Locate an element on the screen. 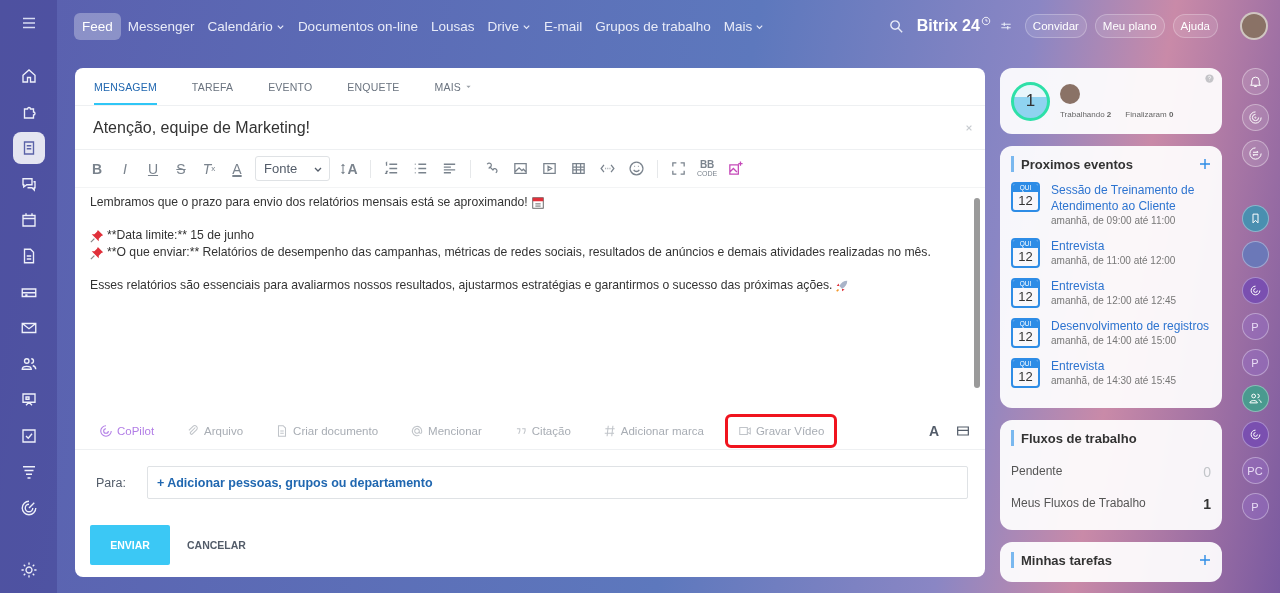 The image size is (1280, 593). smile-icon is located at coordinates (636, 168).